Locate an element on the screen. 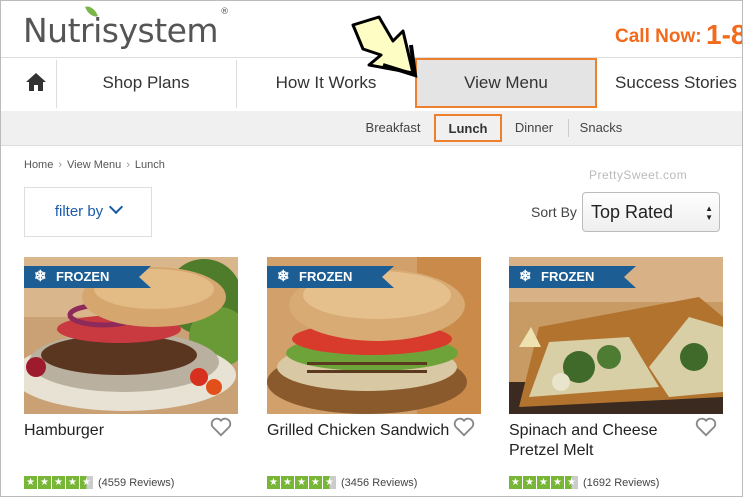 The width and height of the screenshot is (743, 497). annotation-arrow-icon is located at coordinates (384, 46).